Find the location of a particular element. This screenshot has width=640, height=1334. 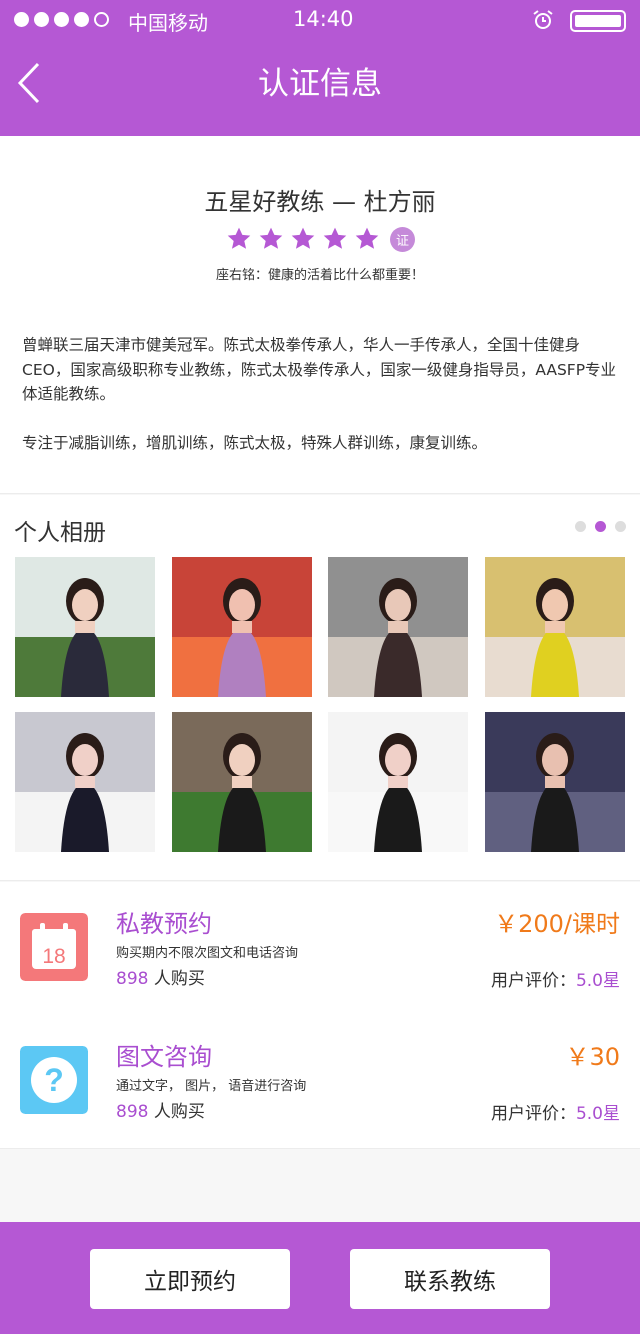

book-now-button: 立即预约 is located at coordinates (190, 1279).